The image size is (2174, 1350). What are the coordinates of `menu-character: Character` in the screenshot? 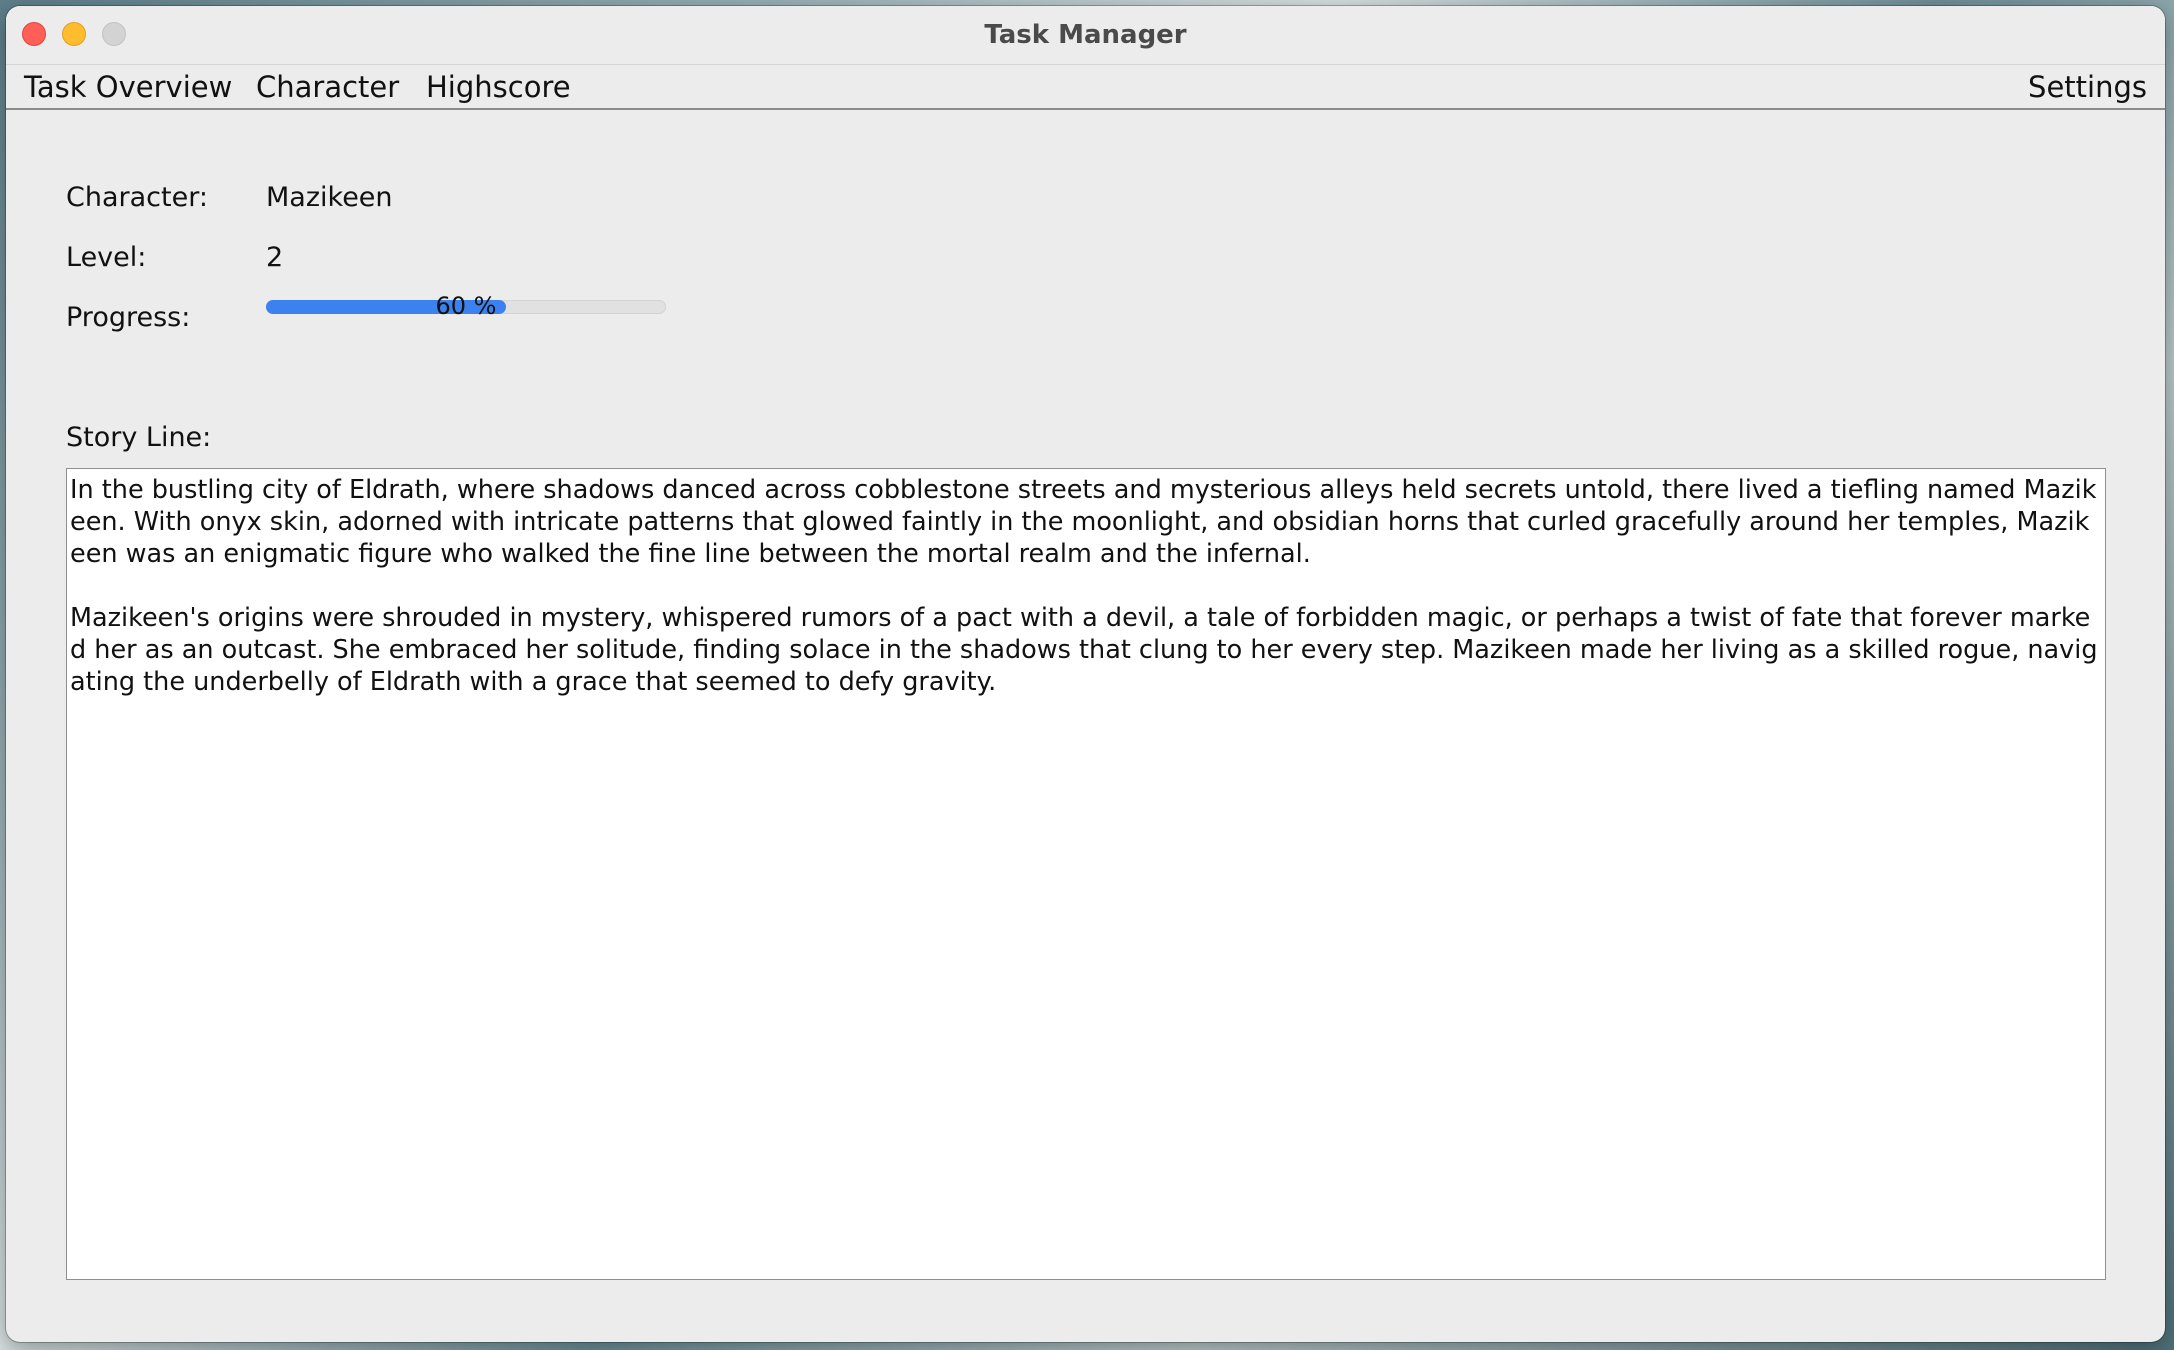 It's located at (327, 87).